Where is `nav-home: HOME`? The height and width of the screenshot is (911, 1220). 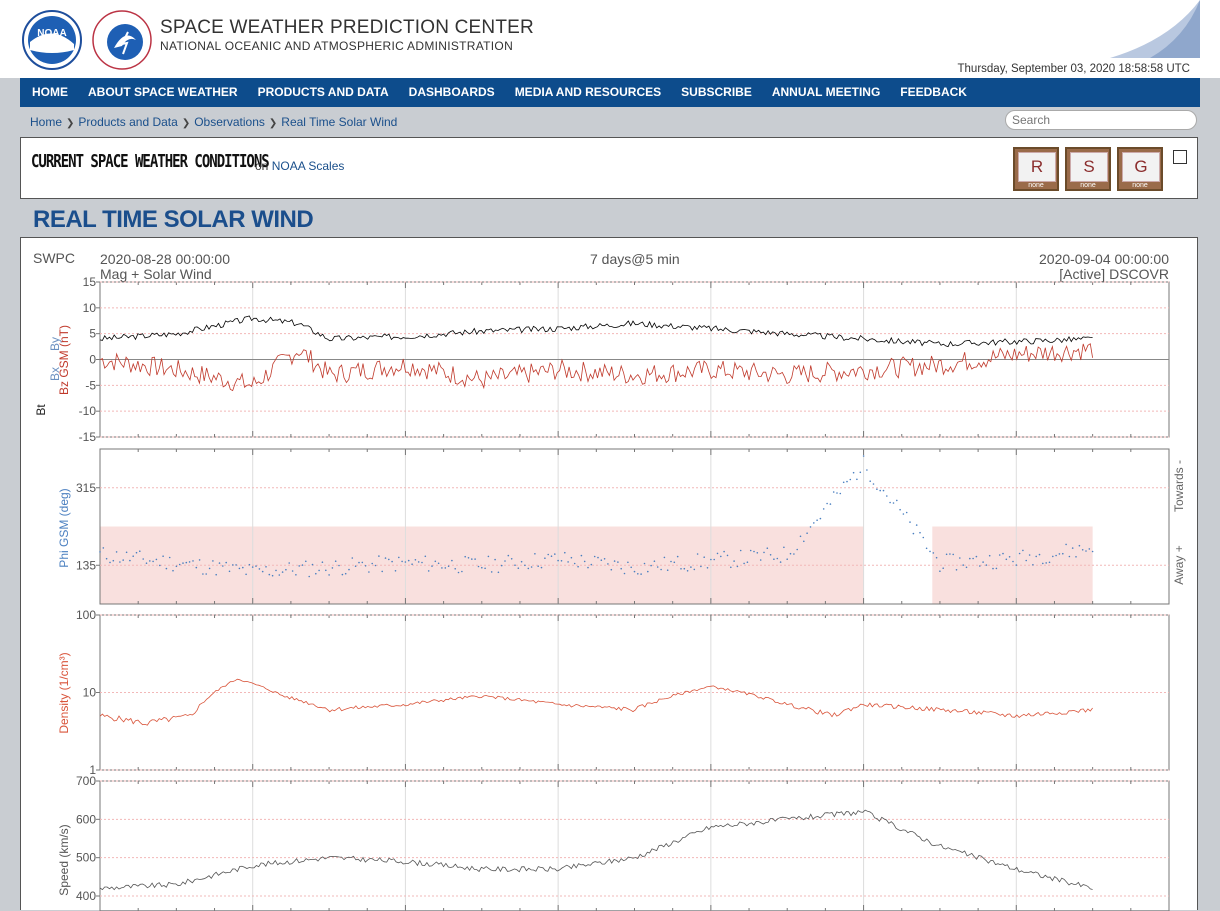
nav-home: HOME is located at coordinates (49, 92).